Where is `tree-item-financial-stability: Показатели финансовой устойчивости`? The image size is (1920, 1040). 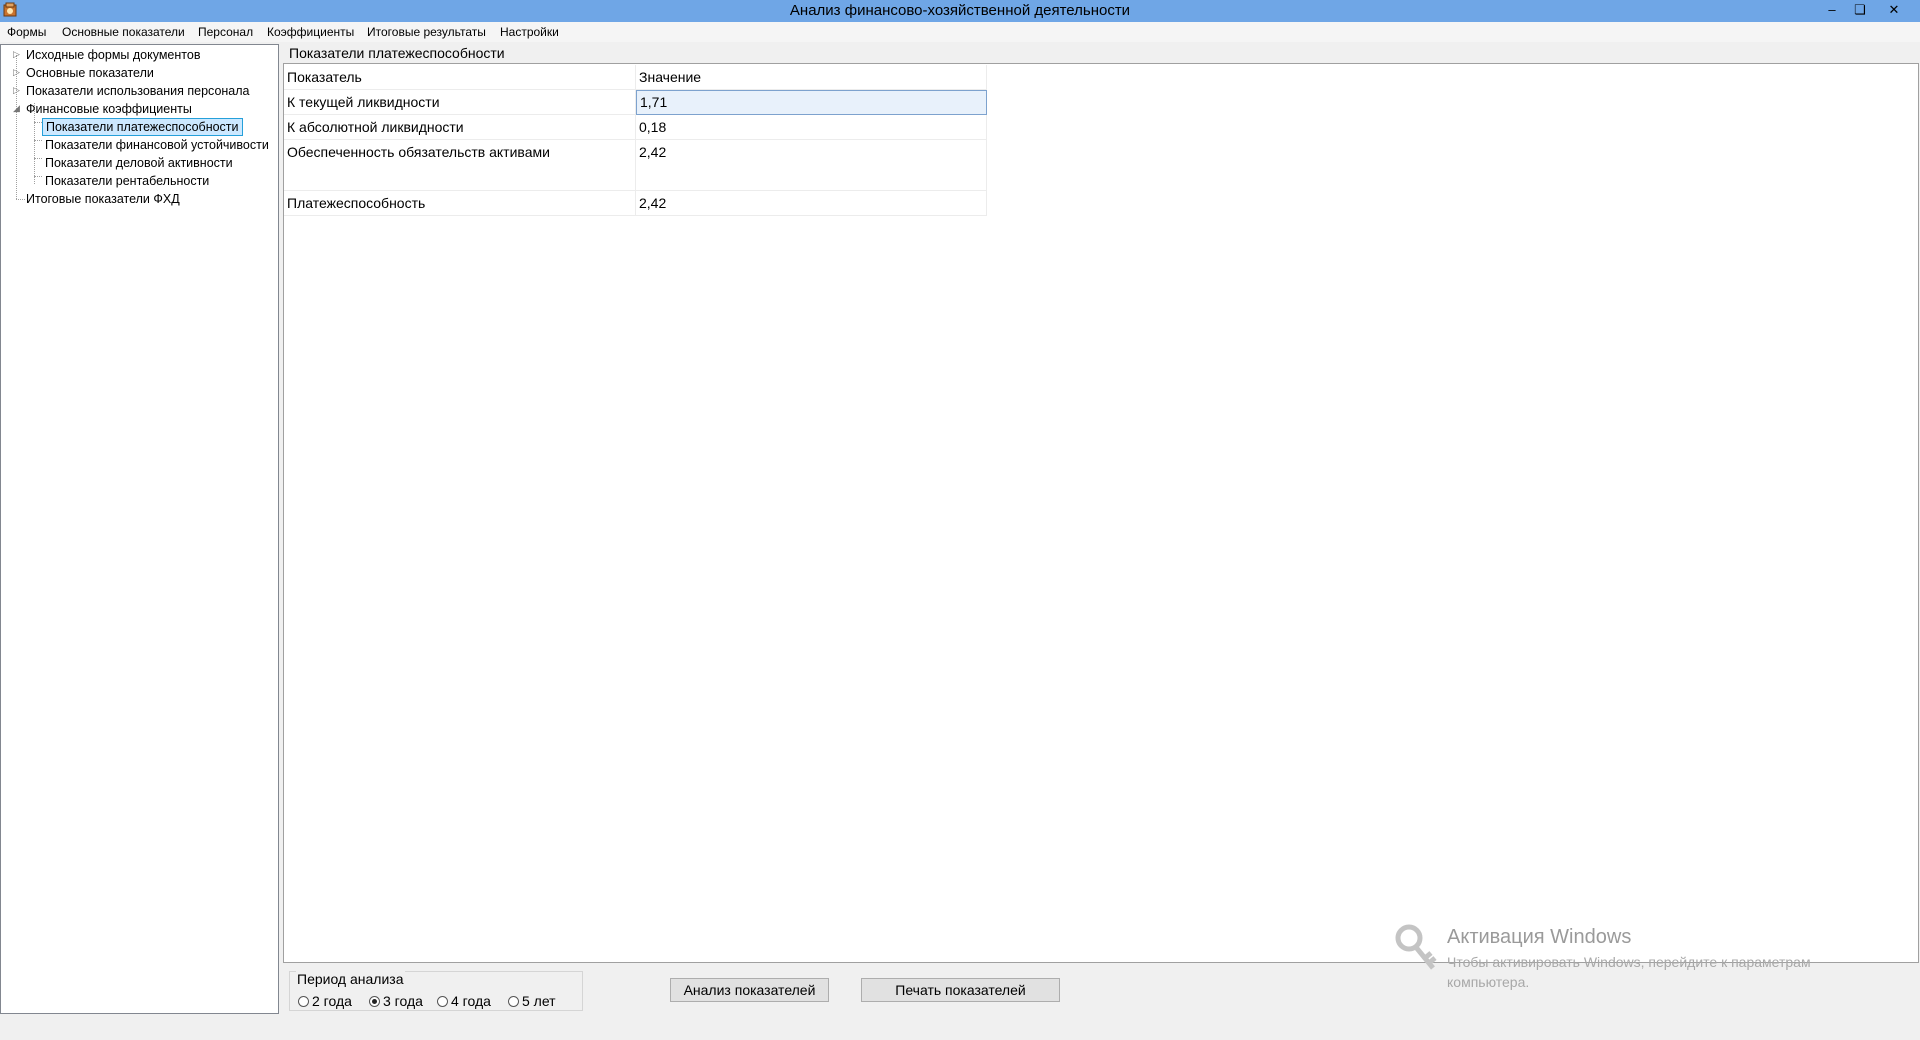 tree-item-financial-stability: Показатели финансовой устойчивости is located at coordinates (157, 145).